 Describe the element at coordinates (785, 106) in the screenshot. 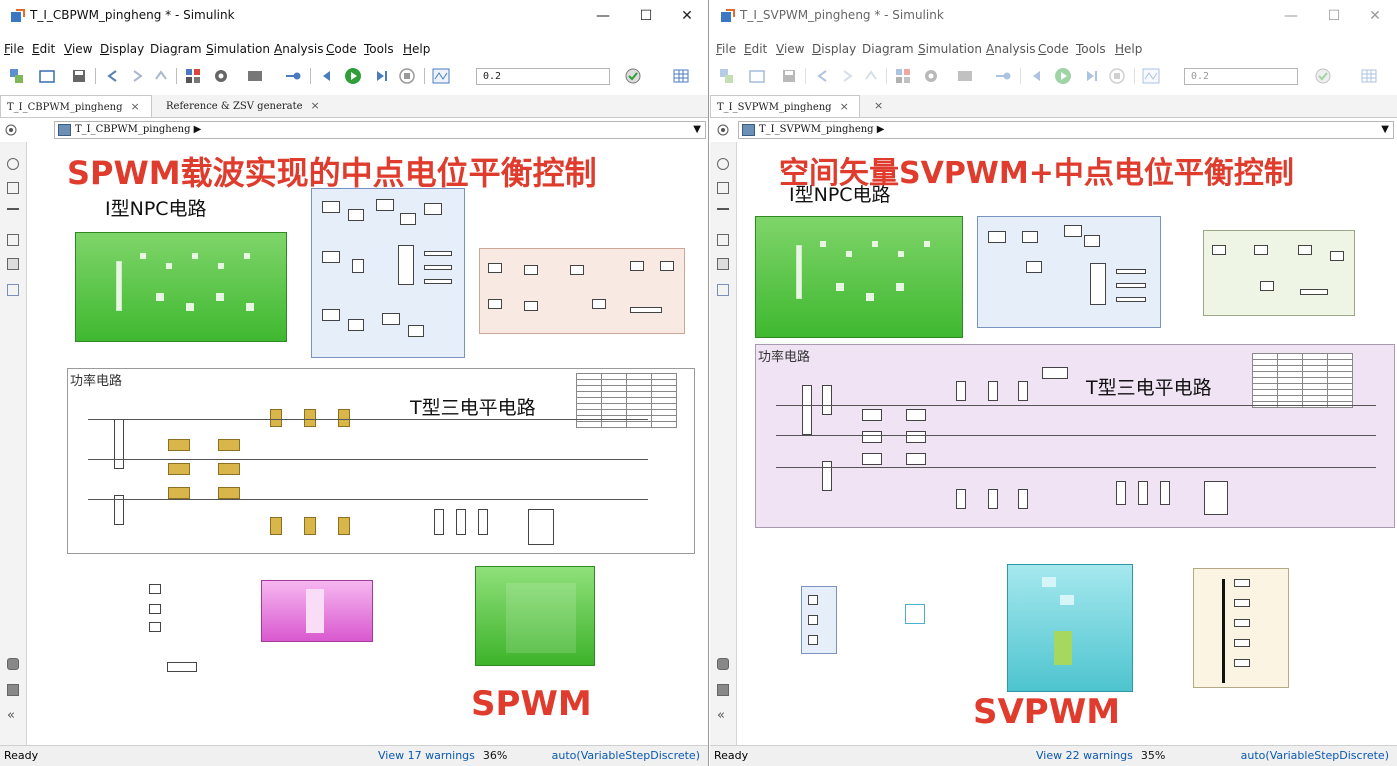

I see `tab-t-i-svpwm: T_I_SVPWM_pingheng ×` at that location.